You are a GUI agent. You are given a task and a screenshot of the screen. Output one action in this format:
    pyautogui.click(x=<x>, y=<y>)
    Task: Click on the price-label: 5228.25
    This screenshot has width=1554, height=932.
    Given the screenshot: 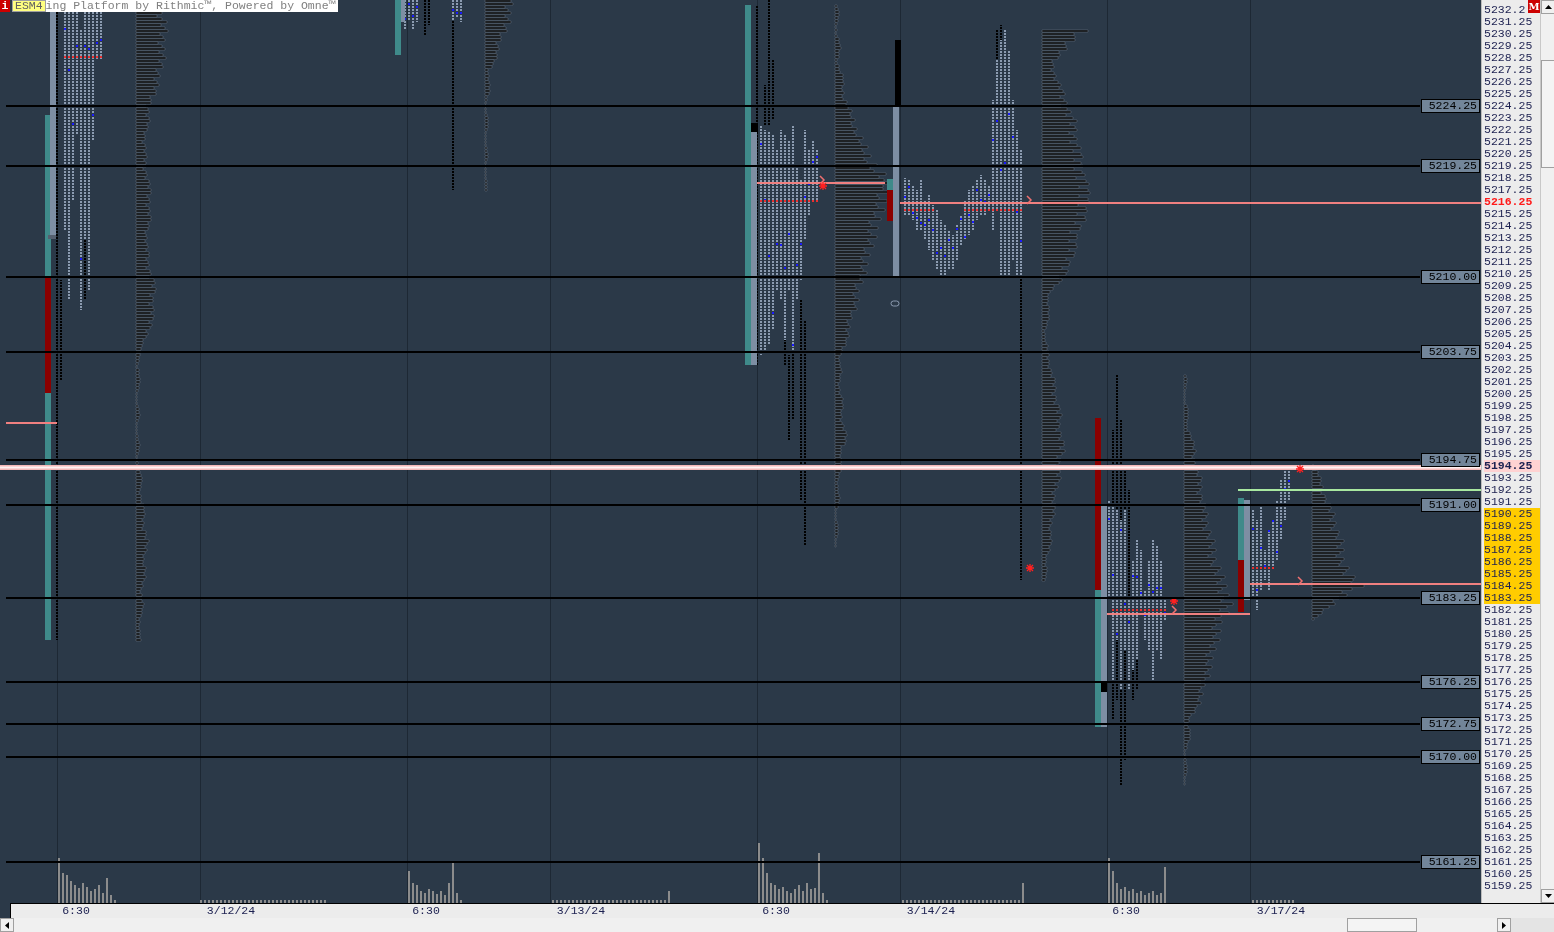 What is the action you would take?
    pyautogui.click(x=1509, y=58)
    